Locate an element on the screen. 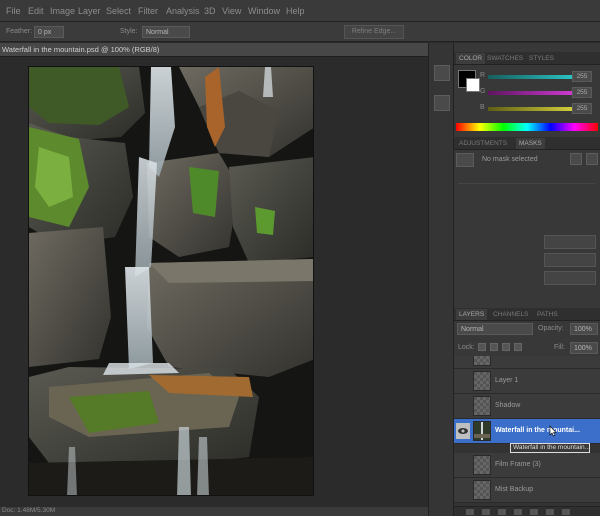 The image size is (600, 516). tab-layers: LAYERS is located at coordinates (472, 314).